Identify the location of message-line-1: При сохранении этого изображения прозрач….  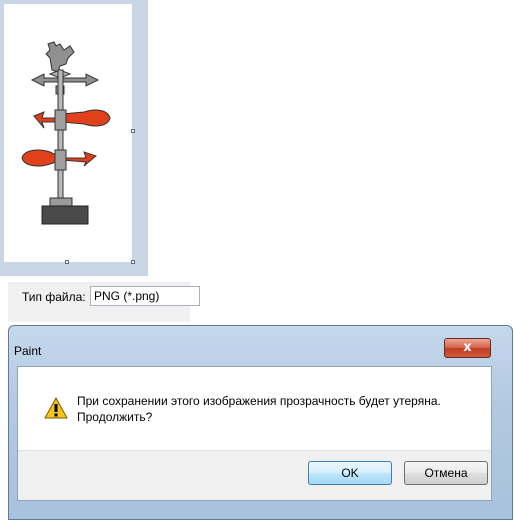
(259, 401).